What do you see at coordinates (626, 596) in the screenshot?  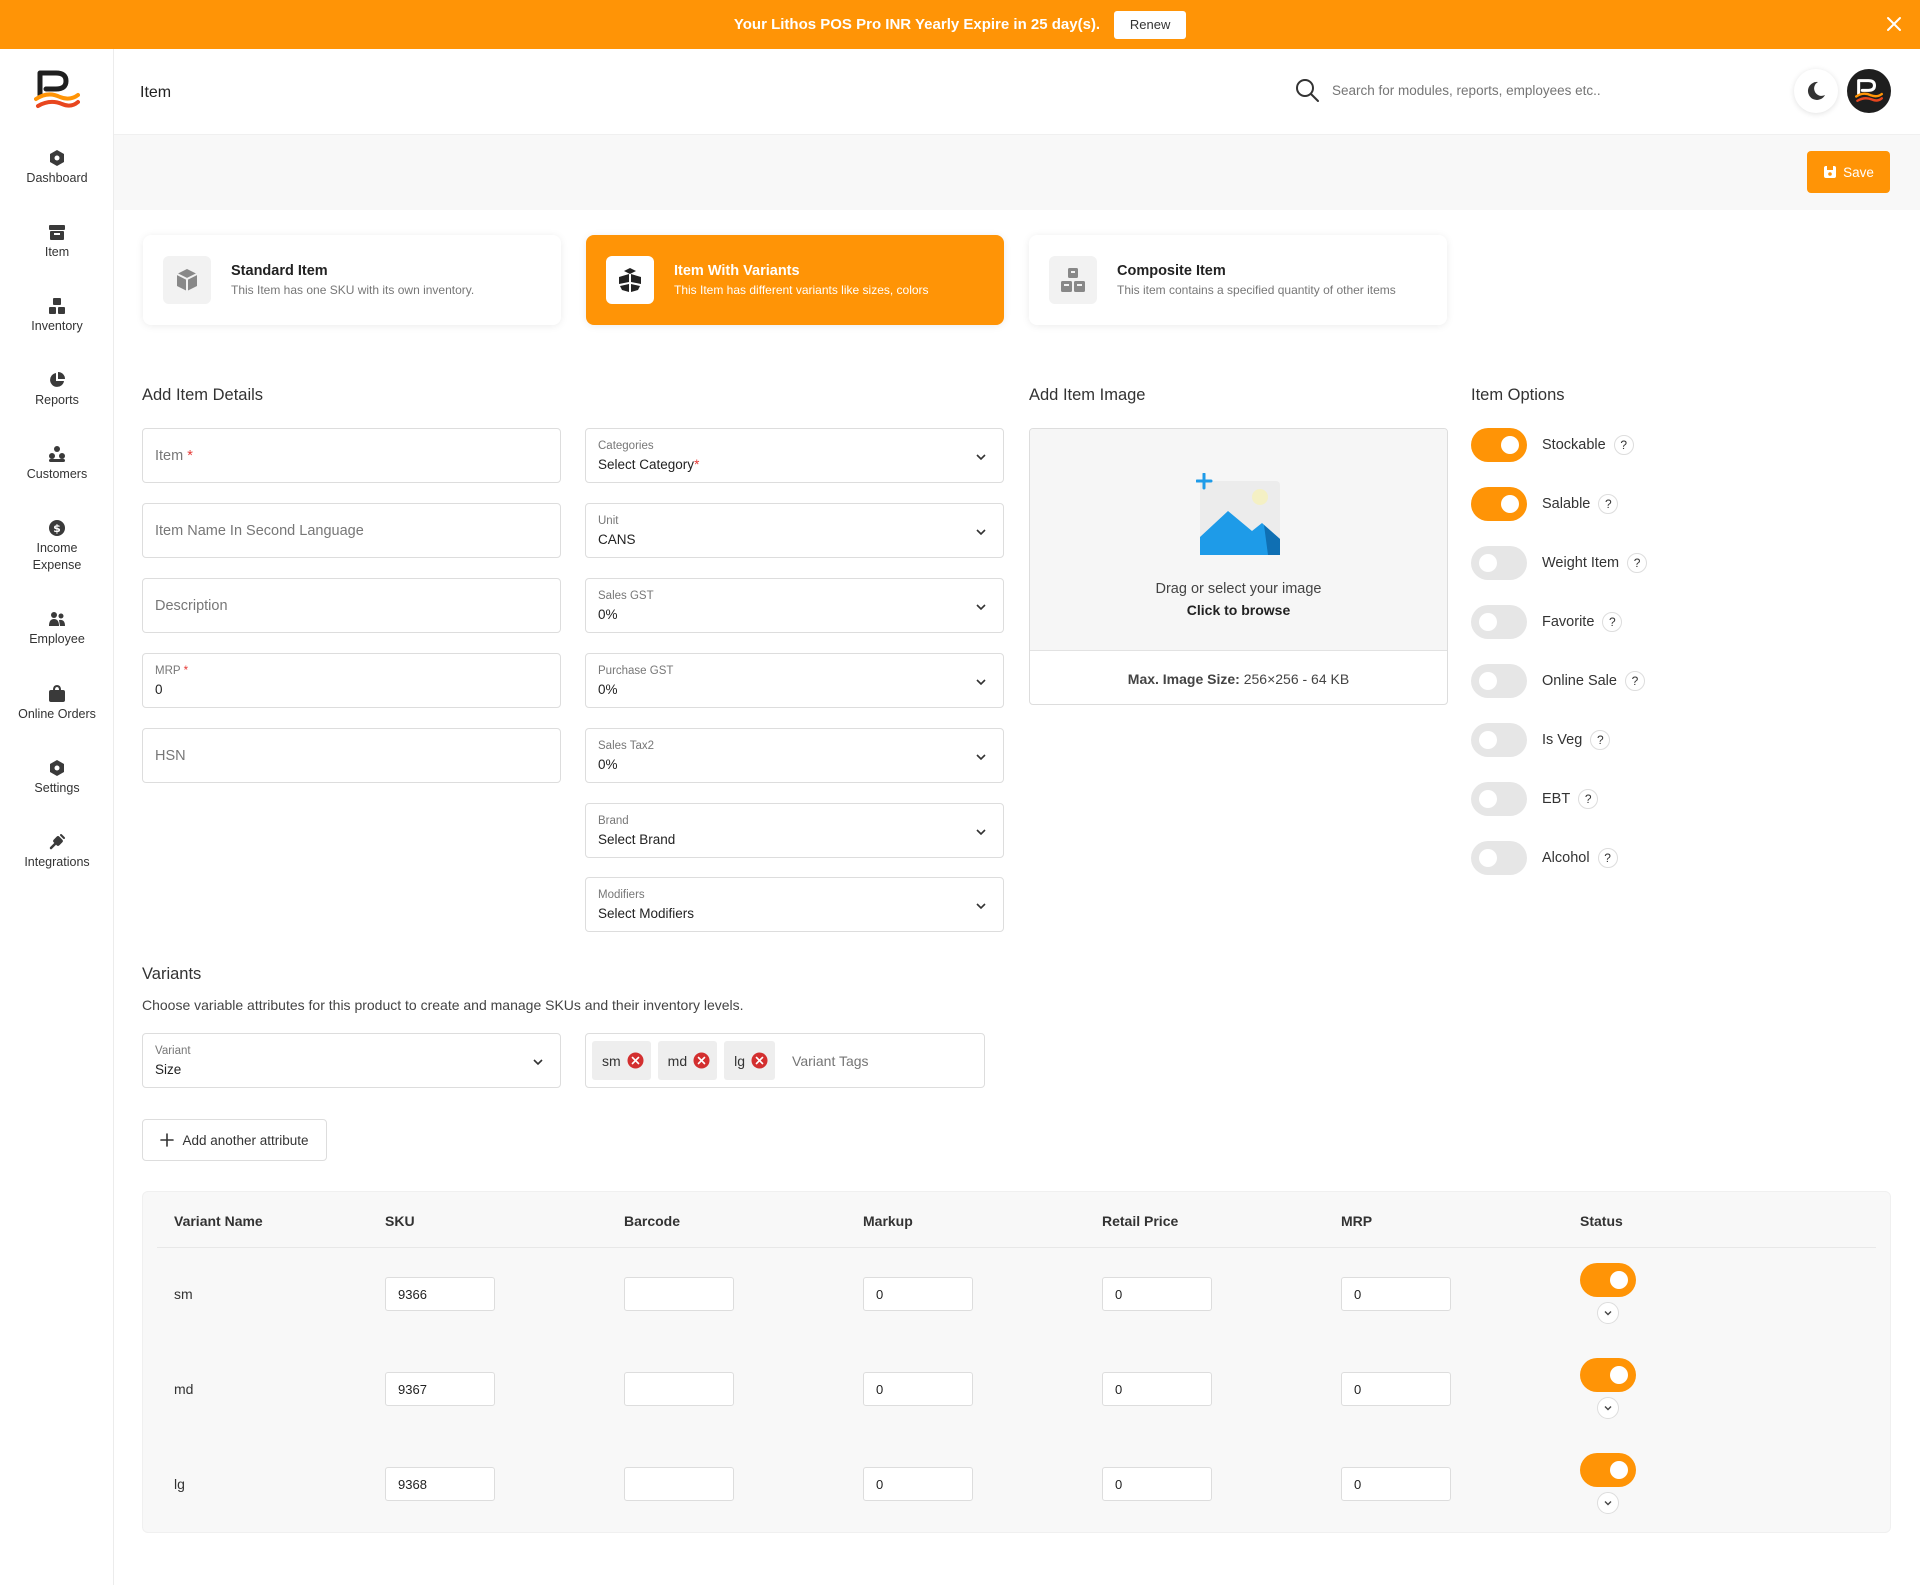 I see `select-label: Sales GST` at bounding box center [626, 596].